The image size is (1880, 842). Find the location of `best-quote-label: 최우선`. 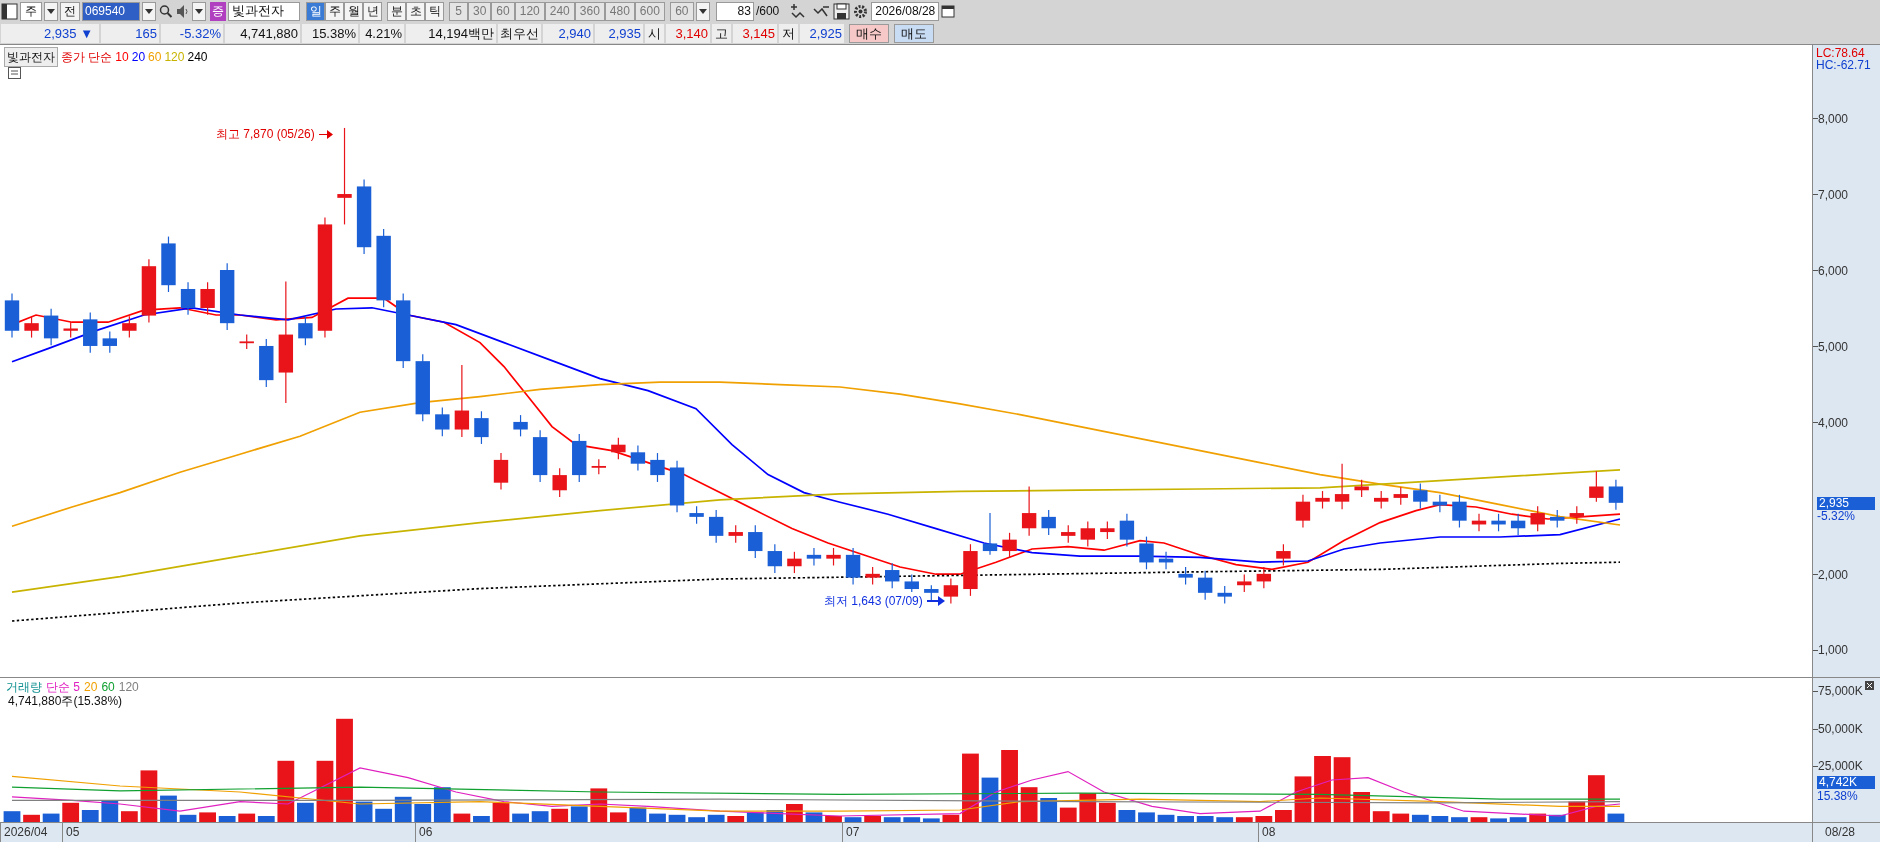

best-quote-label: 최우선 is located at coordinates (519, 33).